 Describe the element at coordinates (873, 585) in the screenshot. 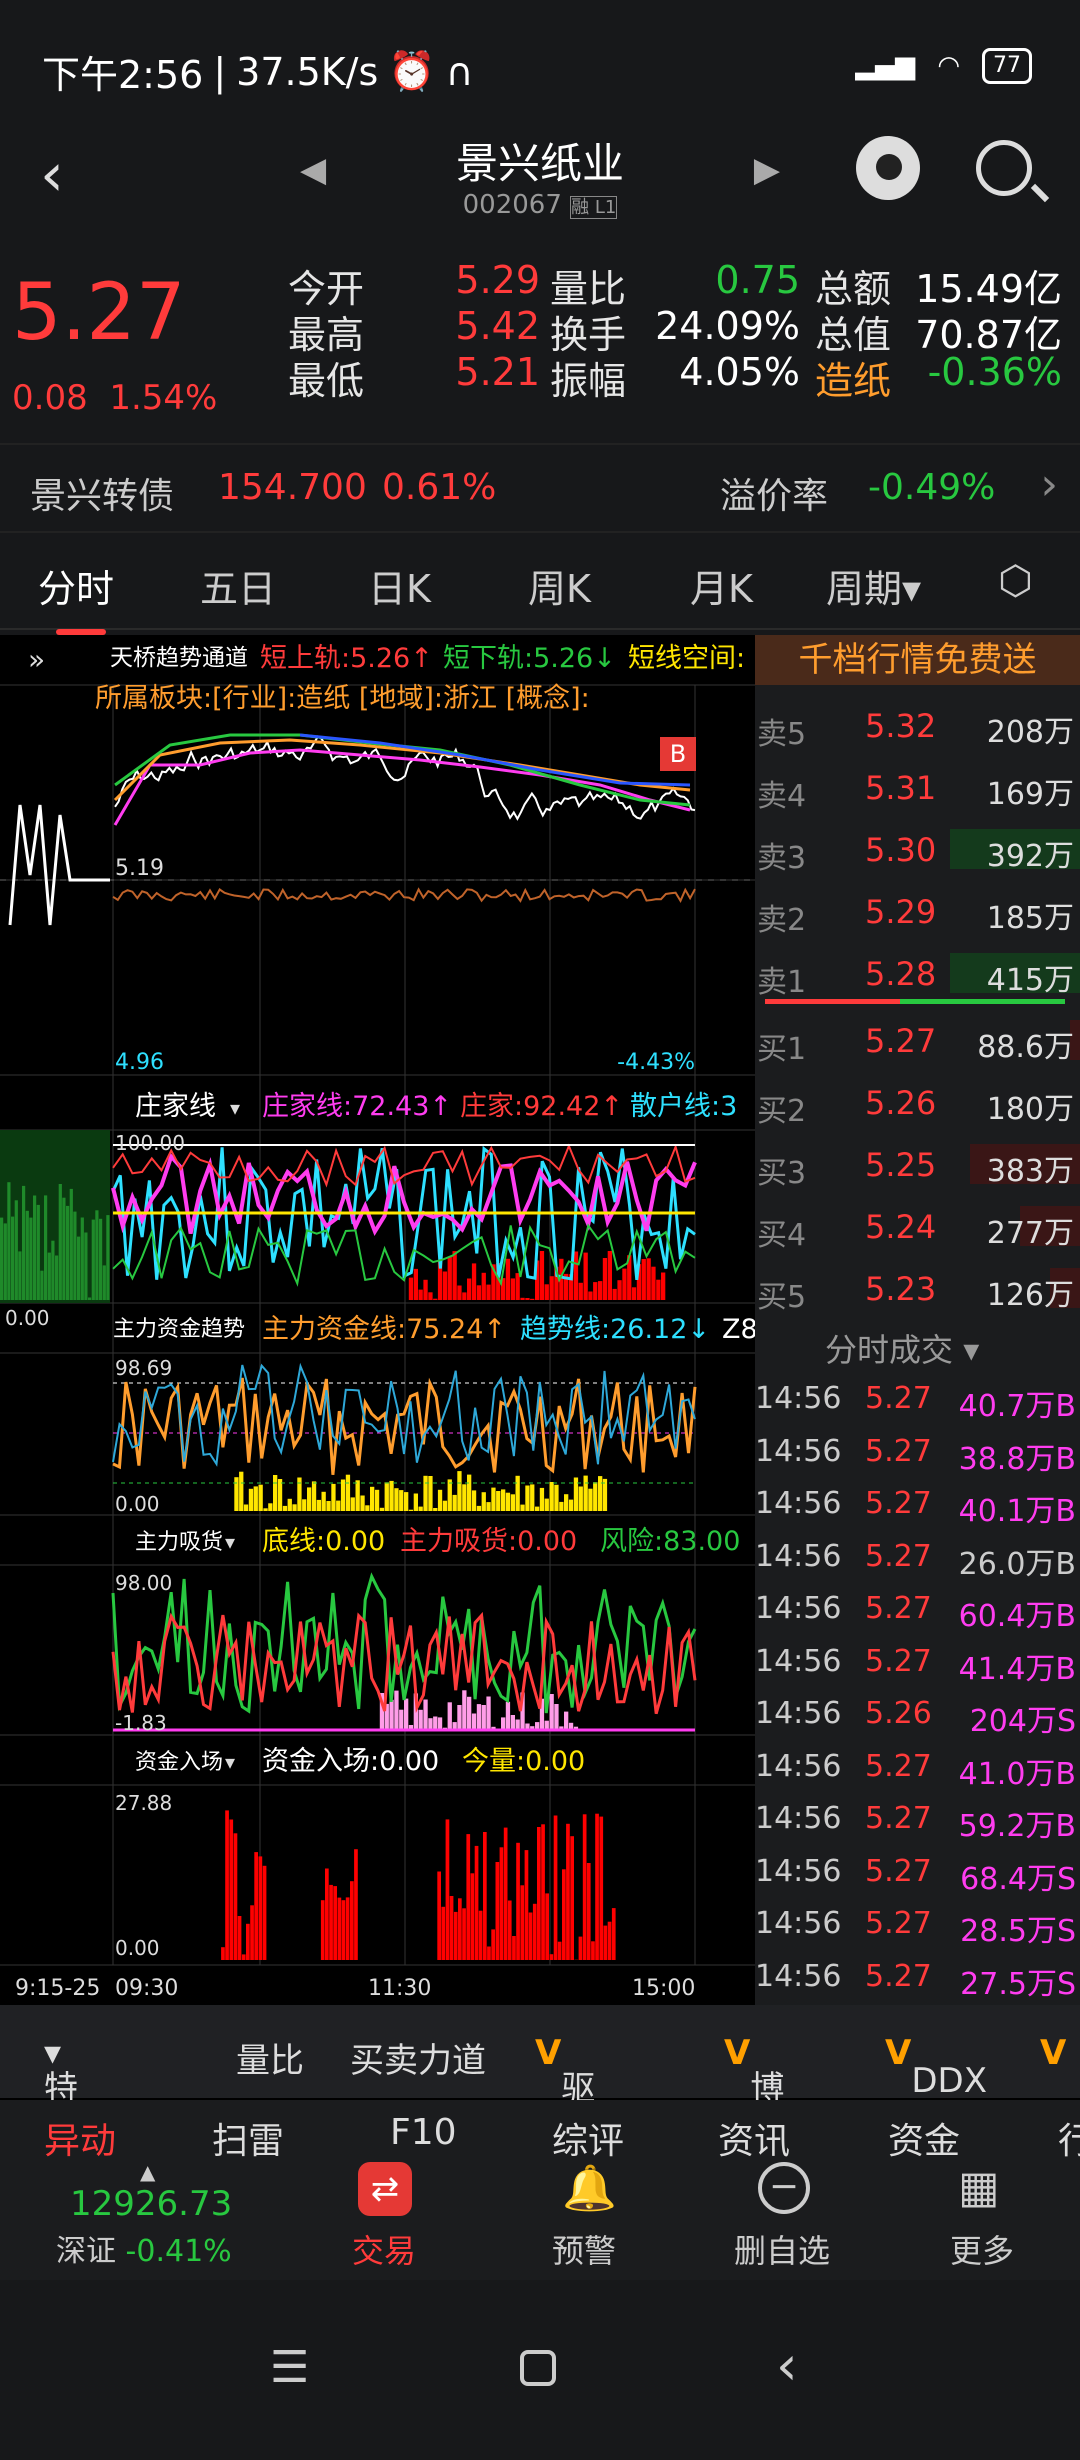

I see `tab-period: 周期▾` at that location.